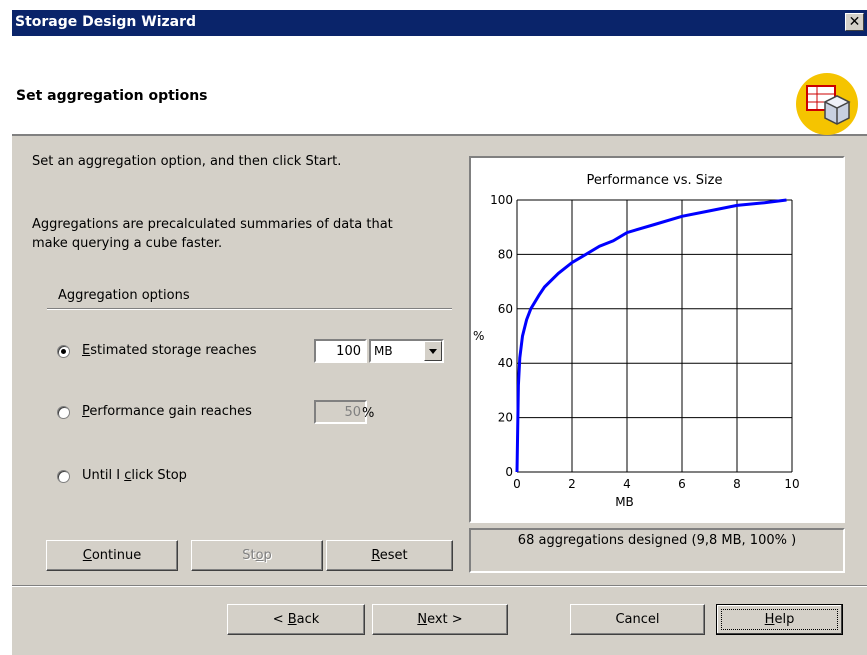 The image size is (867, 655). Describe the element at coordinates (112, 96) in the screenshot. I see `page-title: Set aggregation options` at that location.